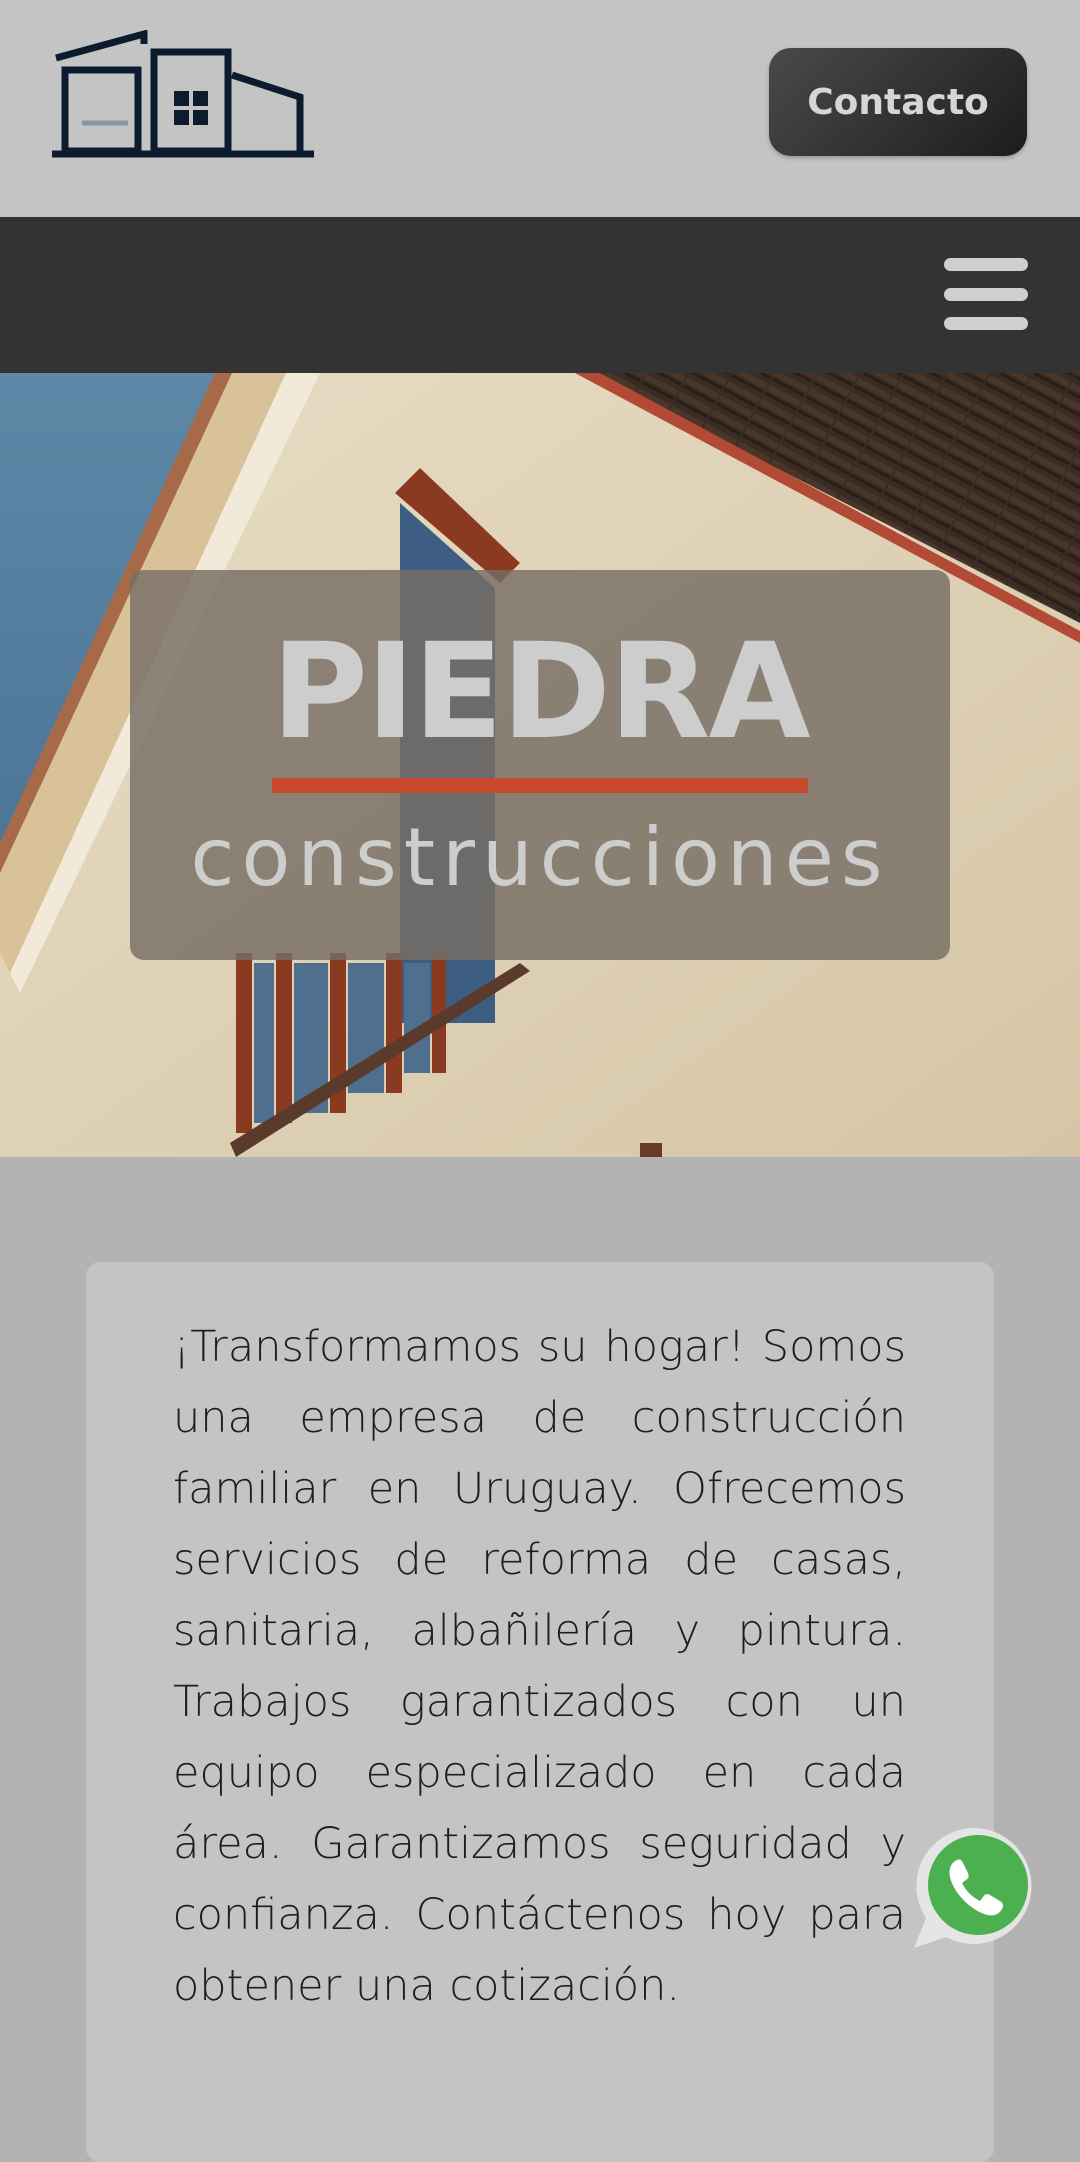 This screenshot has height=2162, width=1080. Describe the element at coordinates (540, 108) in the screenshot. I see `top-header: Contacto` at that location.